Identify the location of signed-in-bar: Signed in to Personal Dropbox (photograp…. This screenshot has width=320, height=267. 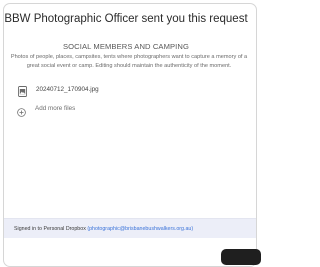
(130, 228).